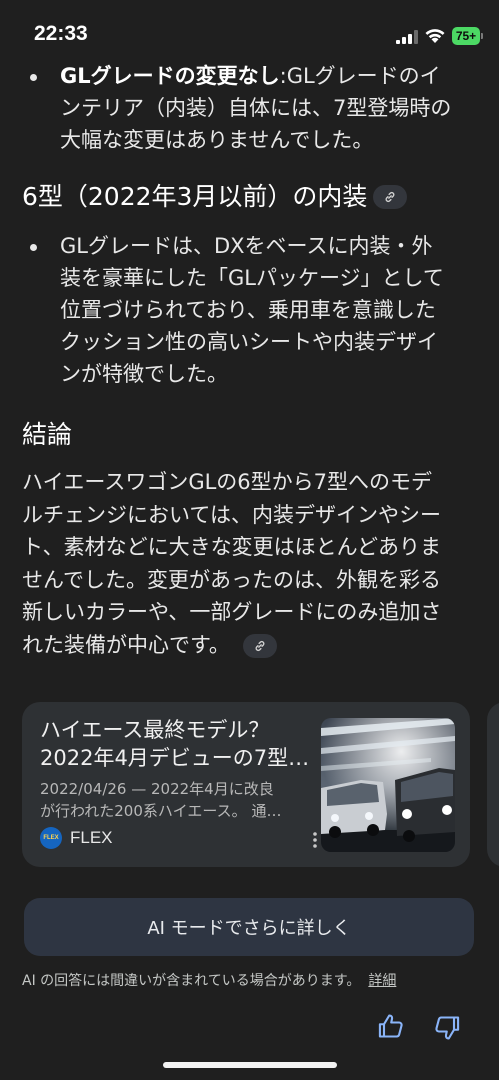  What do you see at coordinates (382, 981) in the screenshot?
I see `details-link: 詳細` at bounding box center [382, 981].